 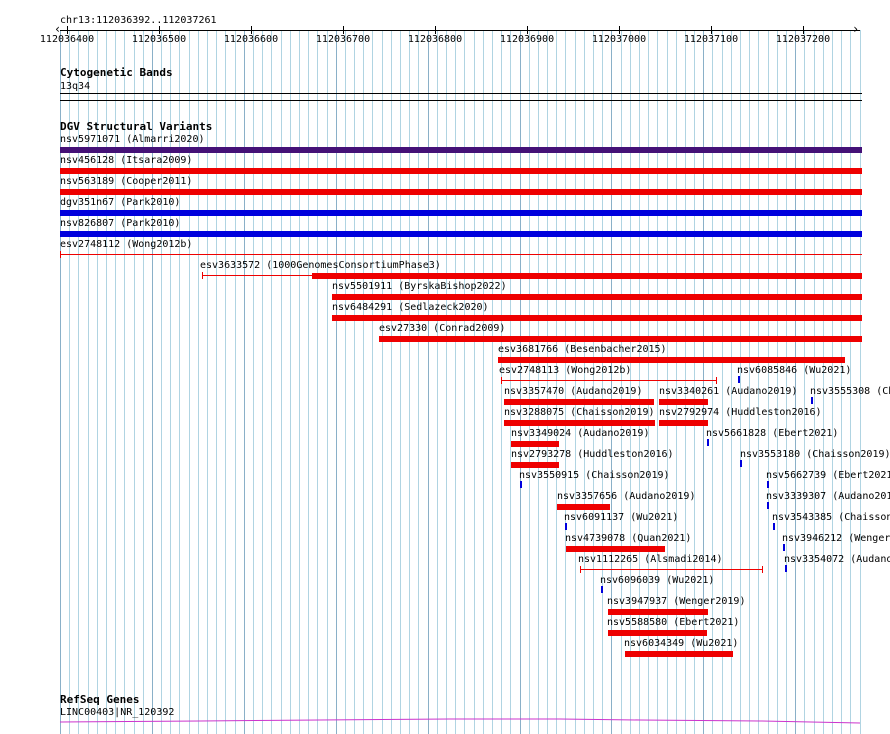 I want to click on refseq-gene-line, so click(x=460, y=721).